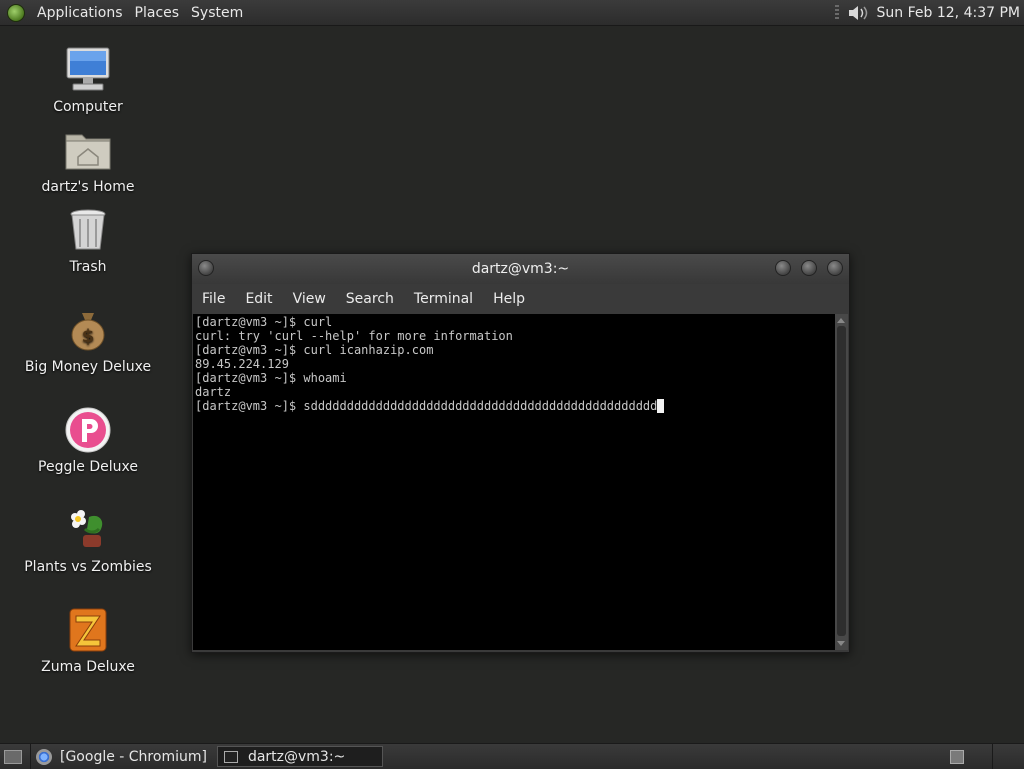  I want to click on home-folder-icon, so click(88, 152).